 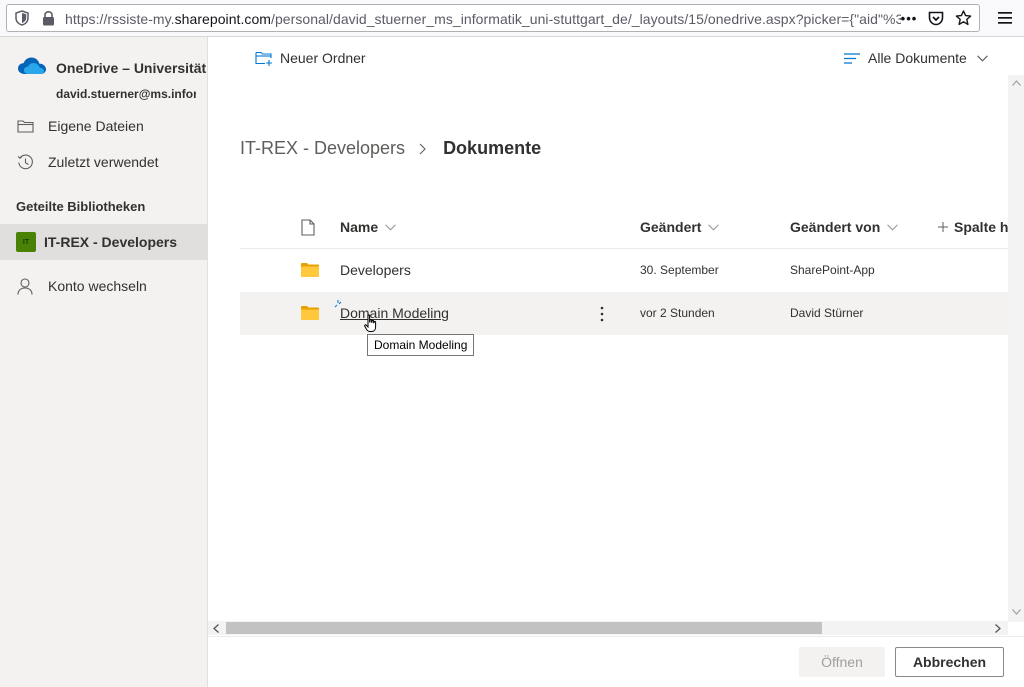 I want to click on dialog-footer: Öffnen Abbrechen, so click(x=616, y=661).